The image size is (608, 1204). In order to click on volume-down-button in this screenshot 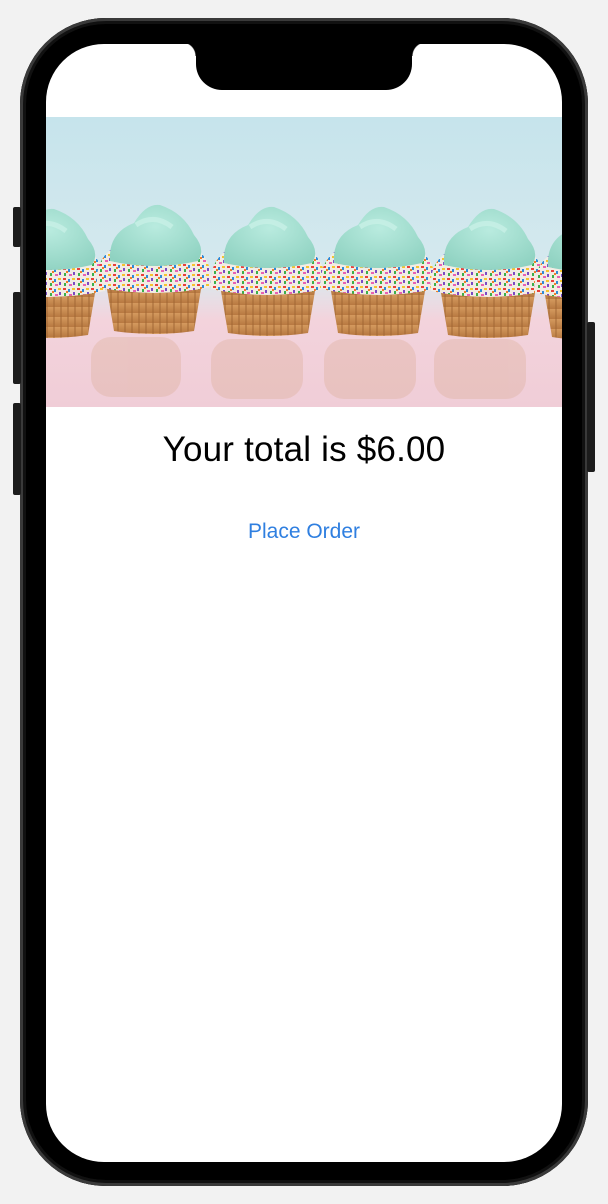, I will do `click(17, 449)`.